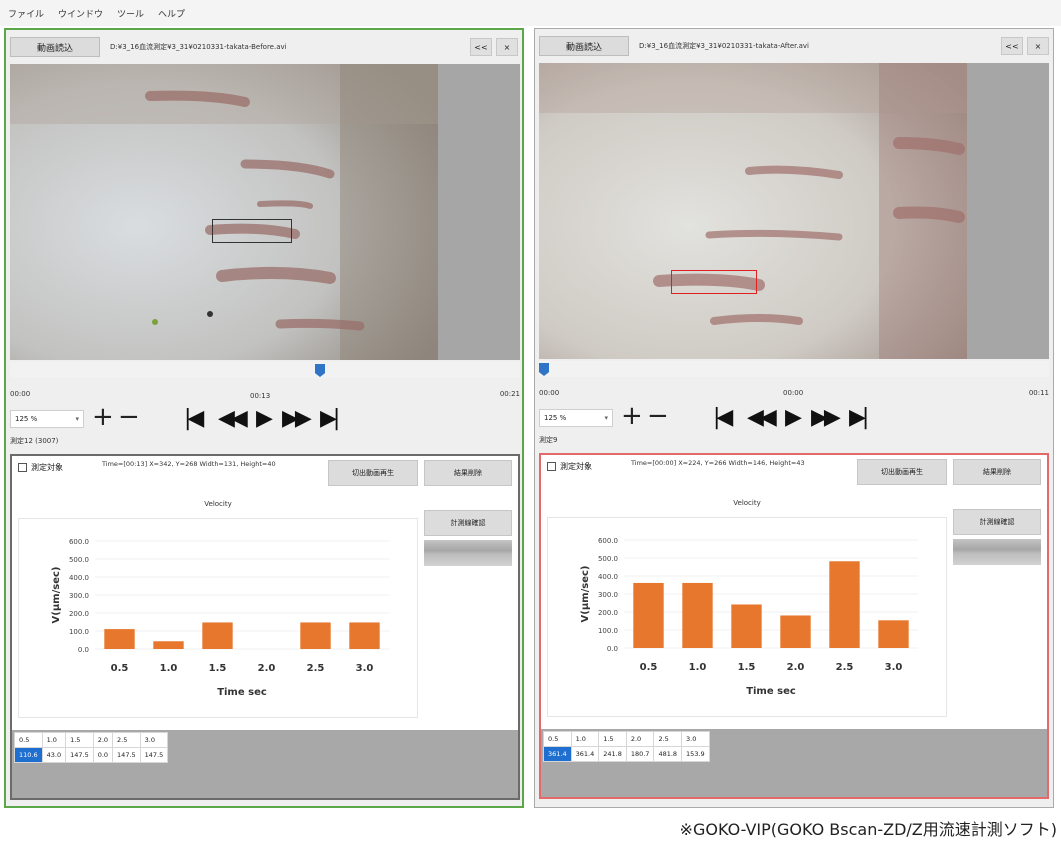 The width and height of the screenshot is (1061, 849). I want to click on y-axis-label: V(μm/sec), so click(56, 595).